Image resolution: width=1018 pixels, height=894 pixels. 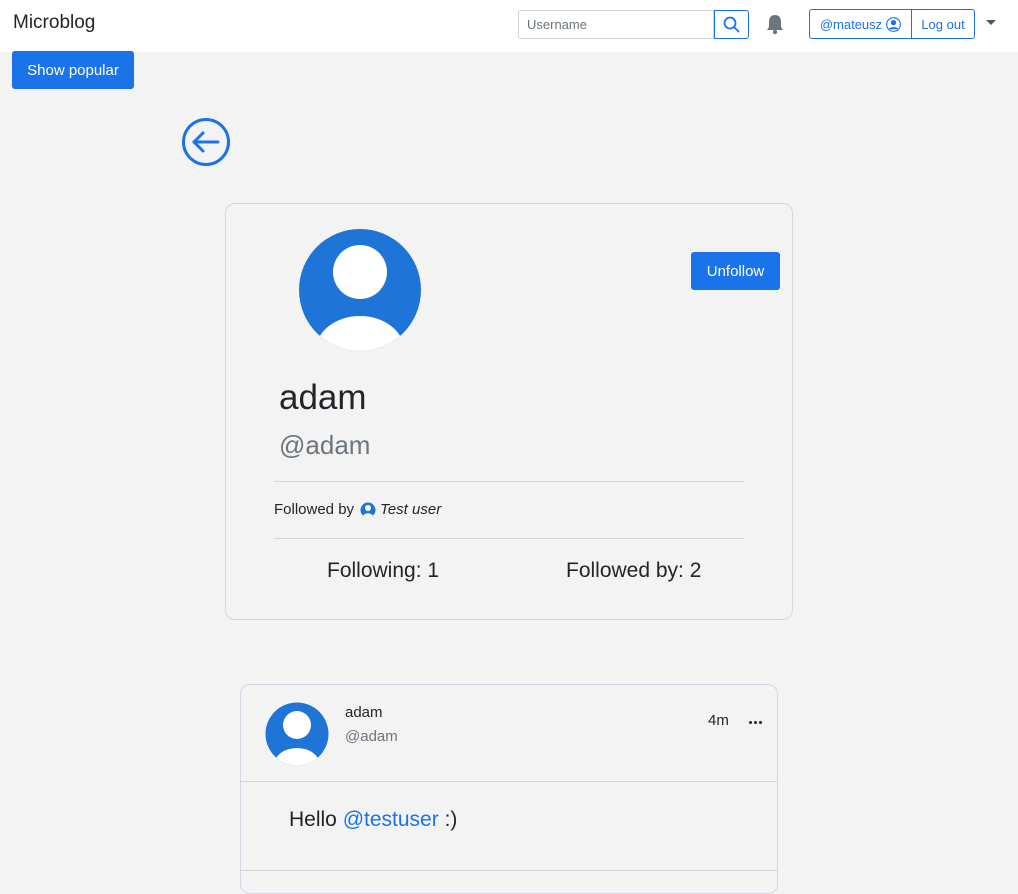 What do you see at coordinates (943, 24) in the screenshot?
I see `logout-button: Log out` at bounding box center [943, 24].